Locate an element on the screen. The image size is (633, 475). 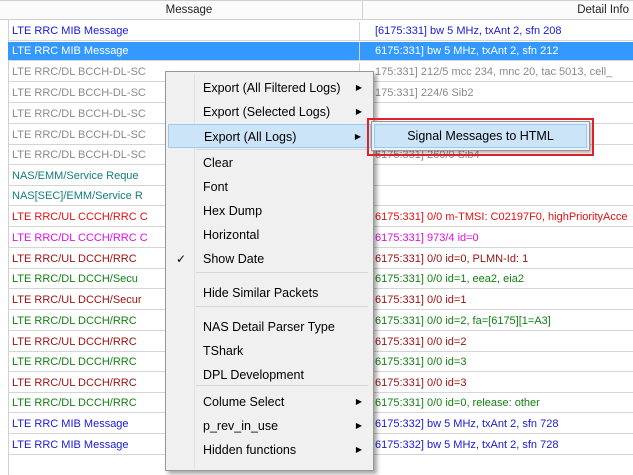
menu-item-label: Export (All Logs) is located at coordinates (250, 137).